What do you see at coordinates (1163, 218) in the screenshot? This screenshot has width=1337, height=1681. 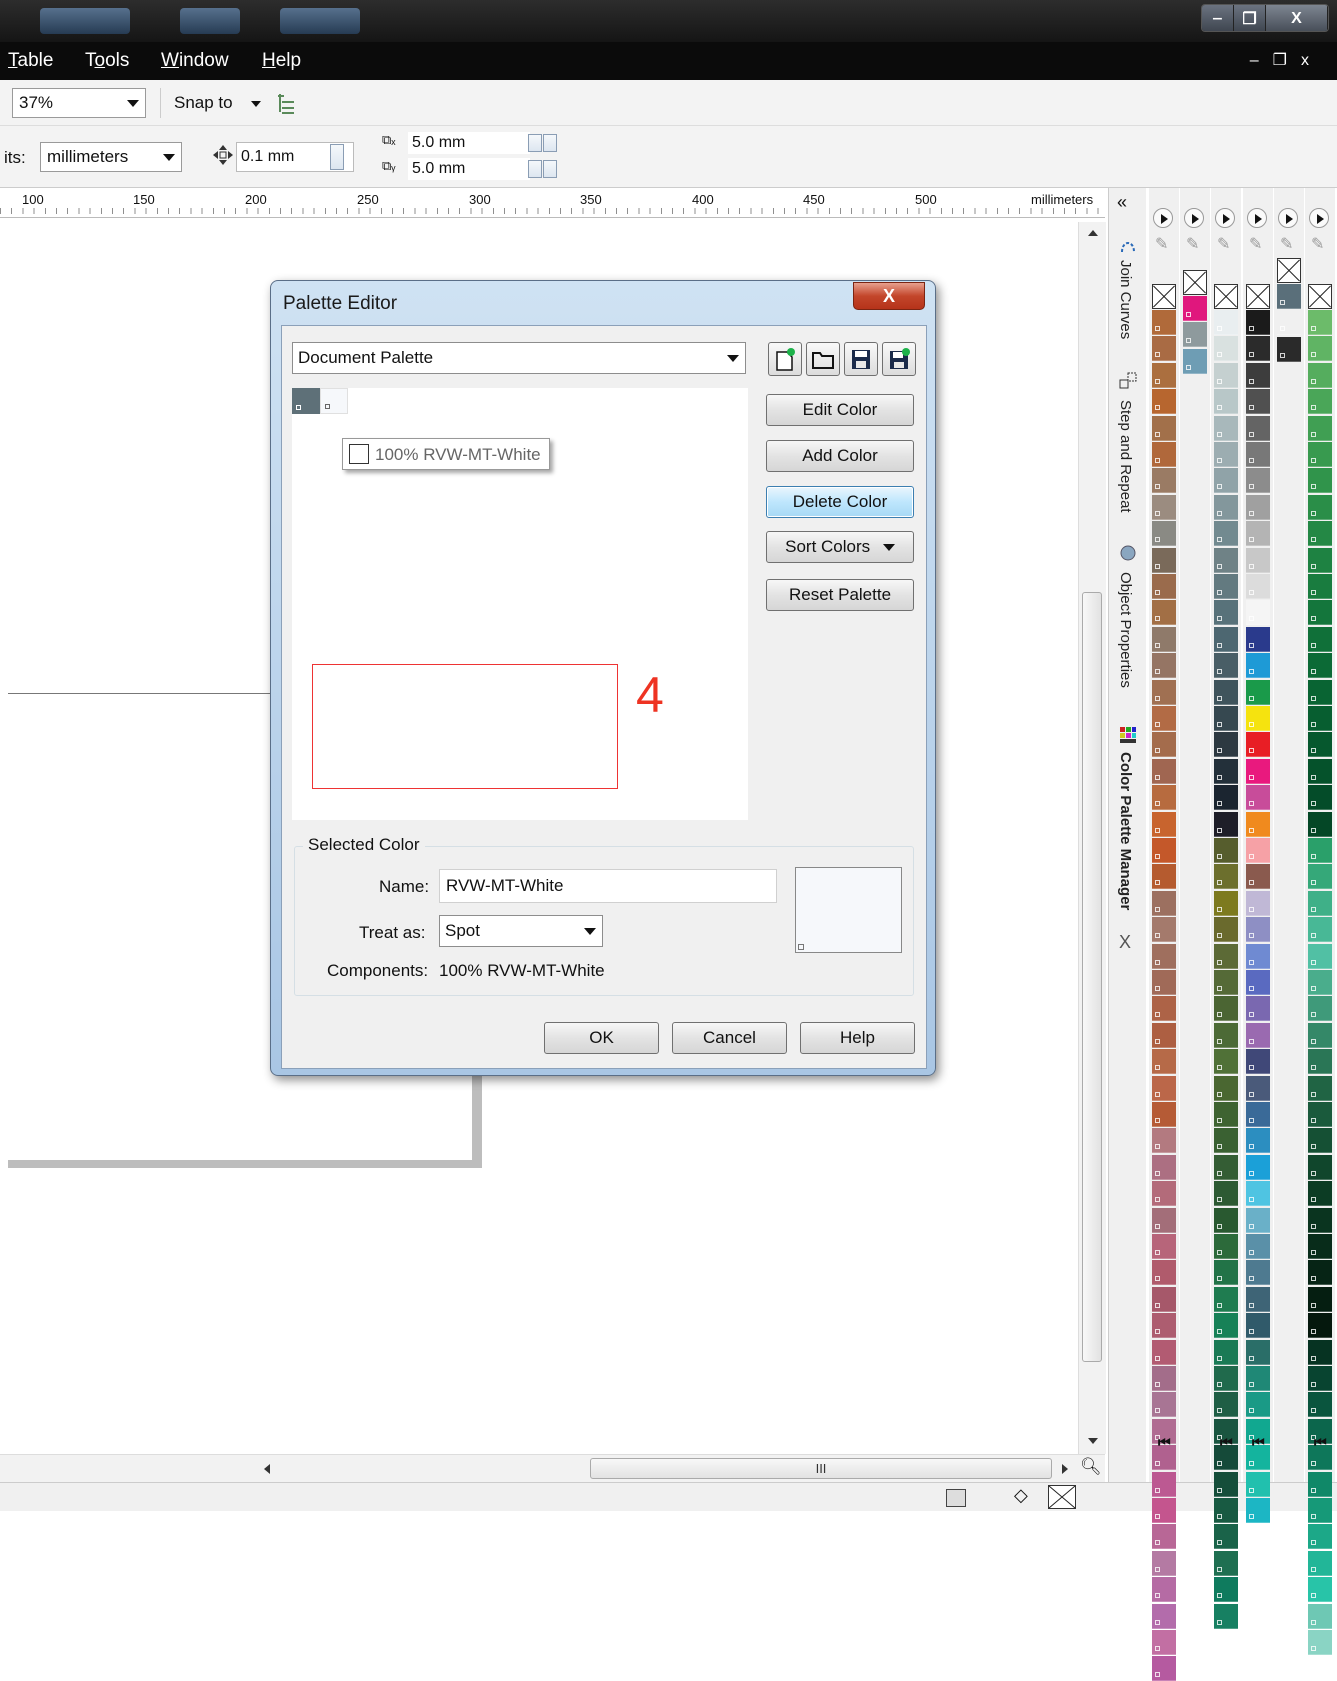 I see `palette-flyout-icon` at bounding box center [1163, 218].